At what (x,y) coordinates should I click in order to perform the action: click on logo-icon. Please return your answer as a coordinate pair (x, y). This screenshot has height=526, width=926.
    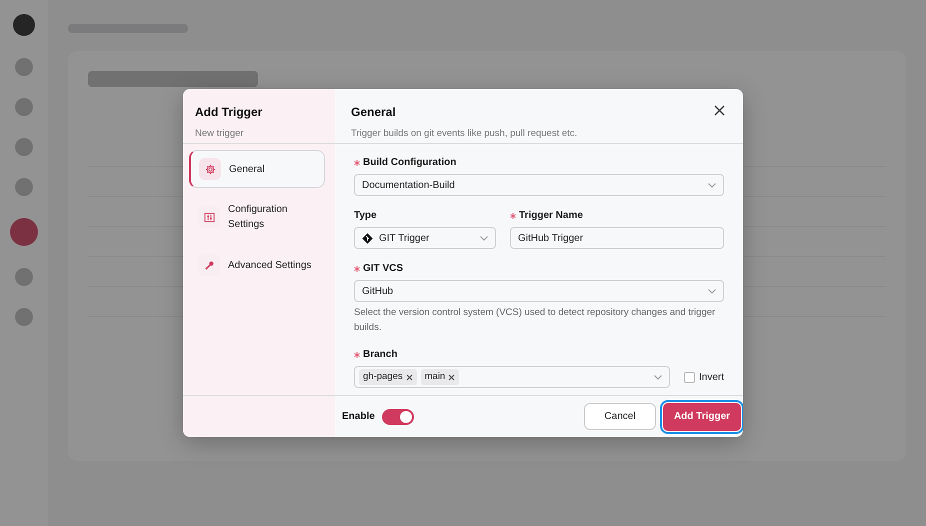
    Looking at the image, I should click on (24, 25).